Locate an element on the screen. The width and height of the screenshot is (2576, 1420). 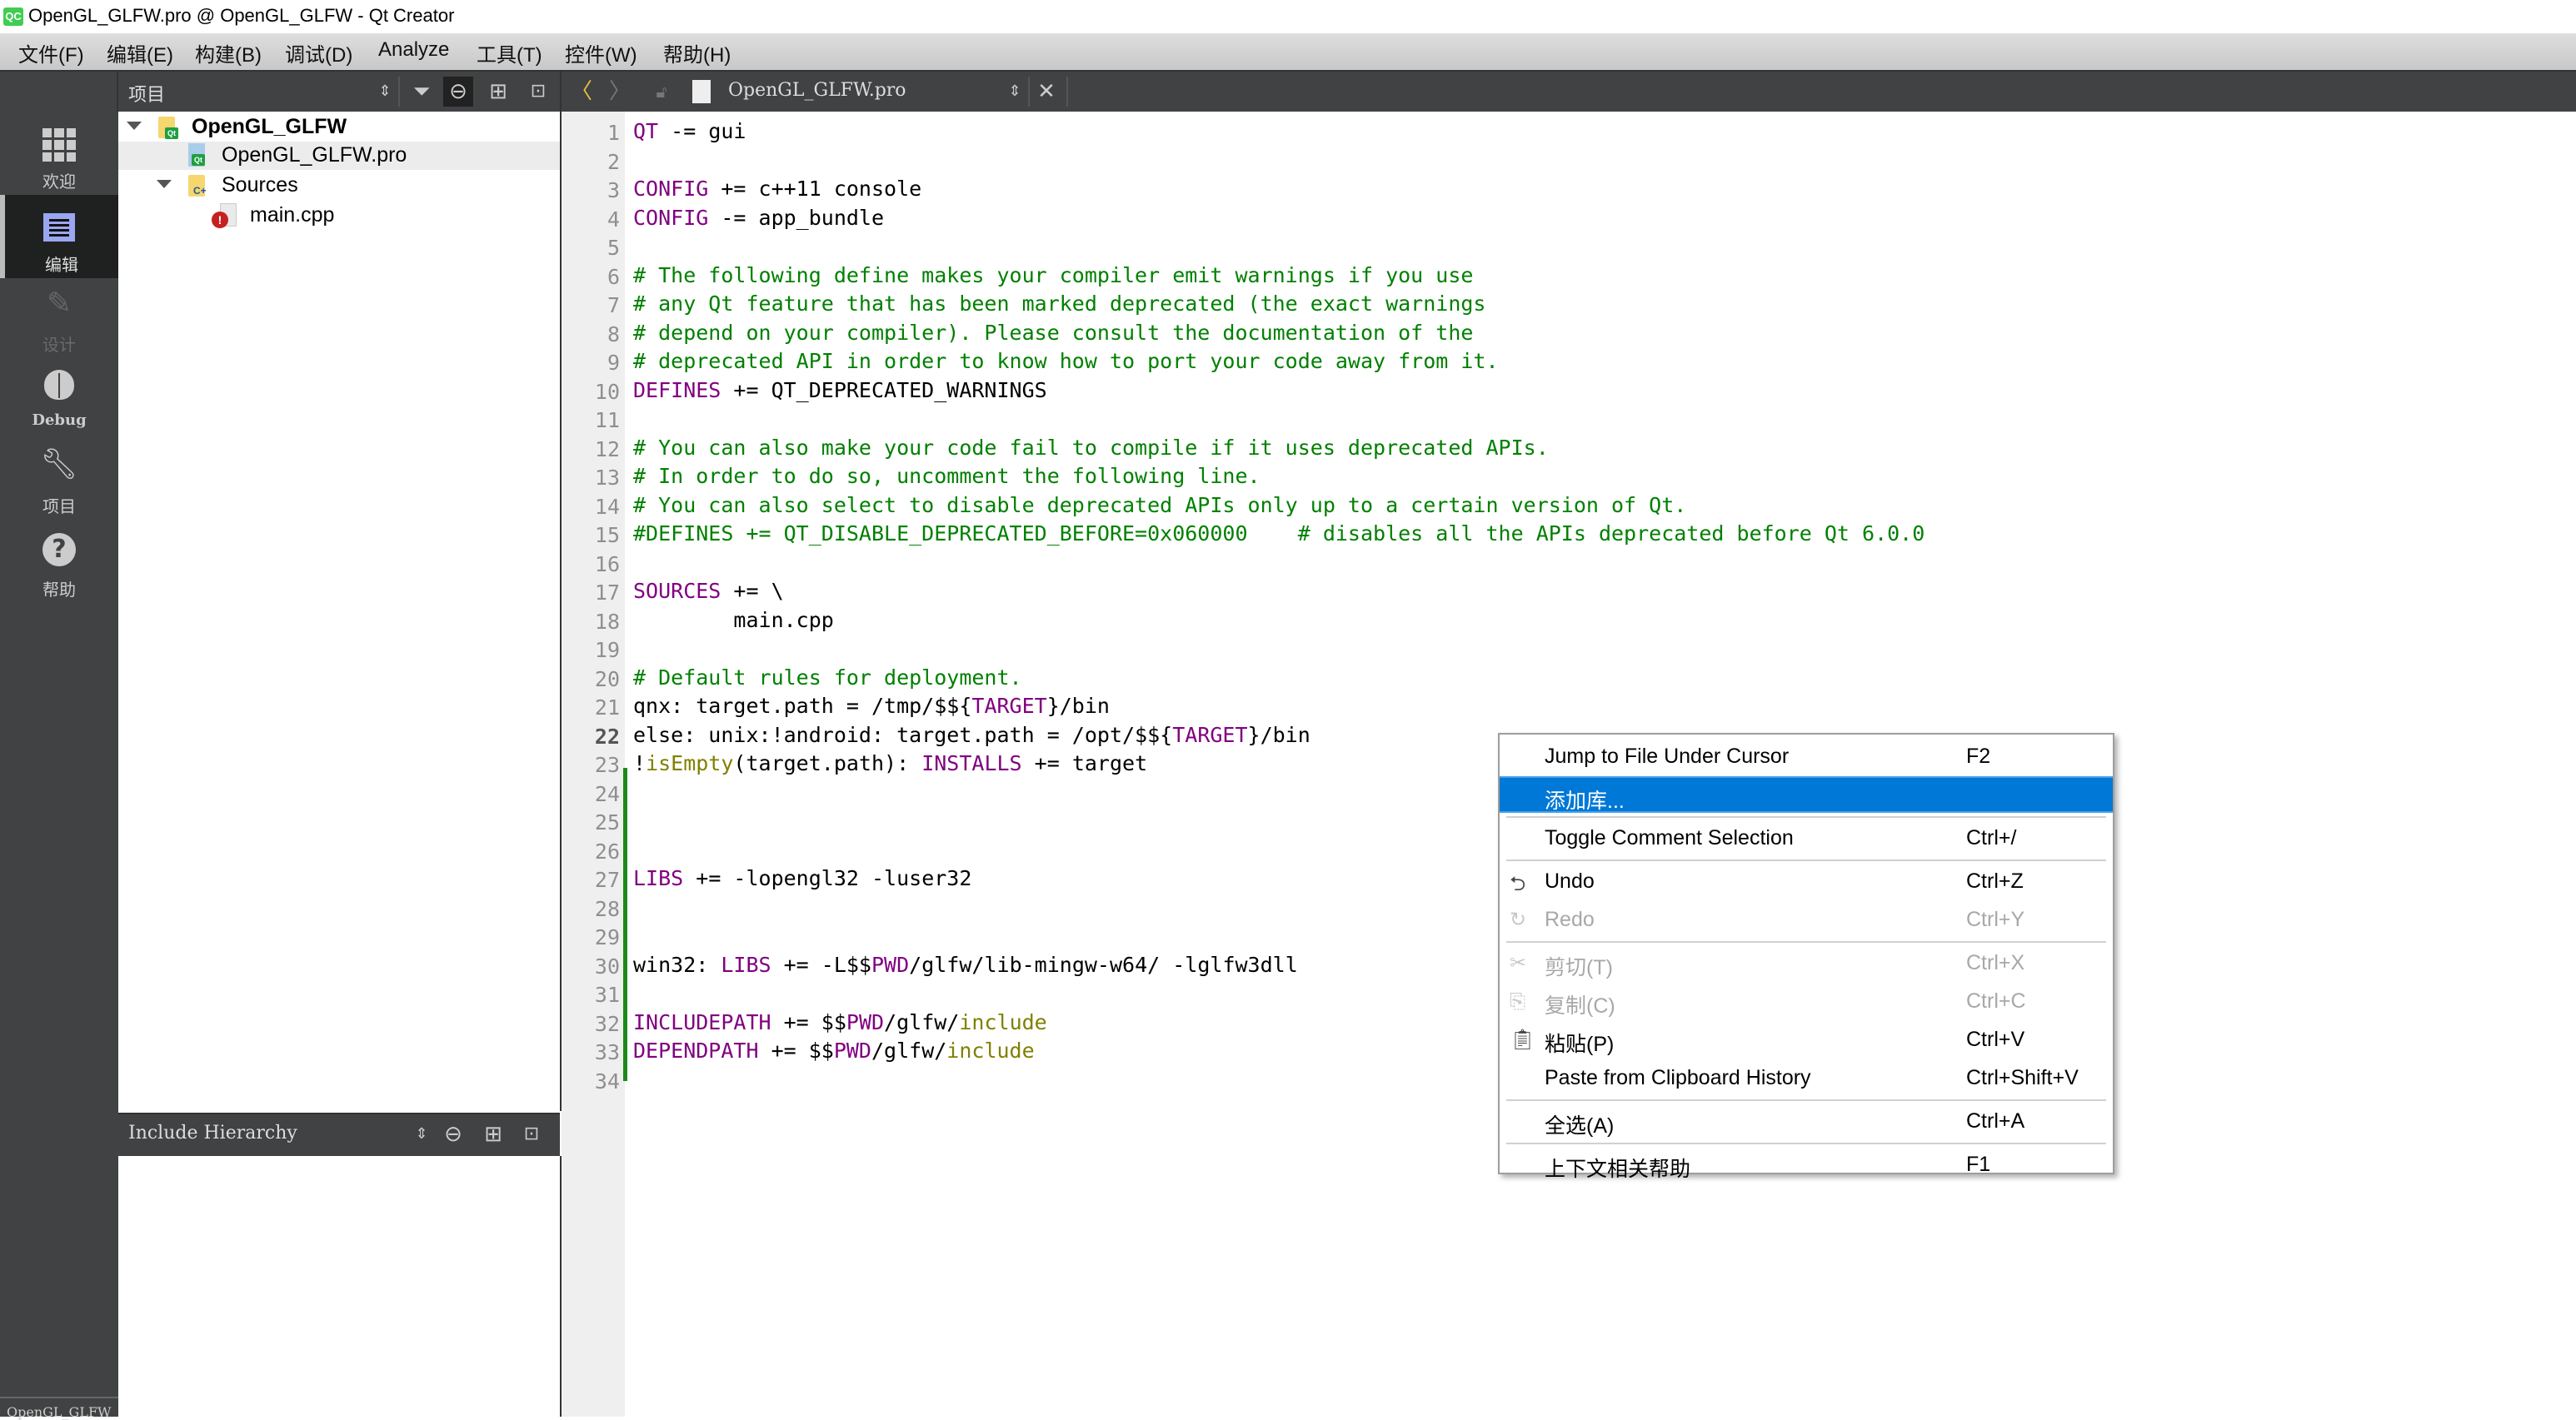
mode-help: ? 帮助 is located at coordinates (59, 564).